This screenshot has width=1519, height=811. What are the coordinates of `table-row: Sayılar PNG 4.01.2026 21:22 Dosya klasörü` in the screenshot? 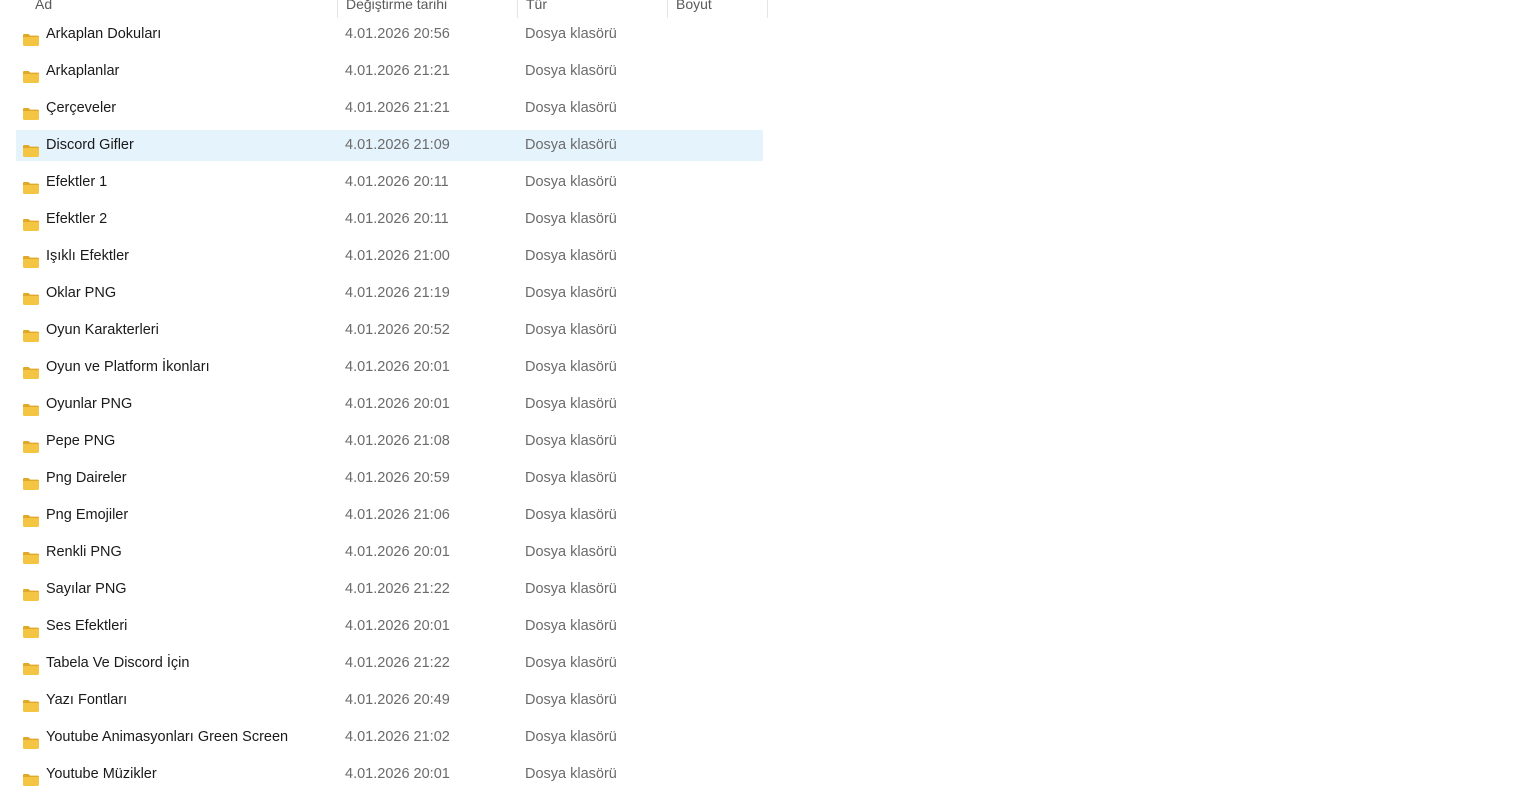 It's located at (389, 589).